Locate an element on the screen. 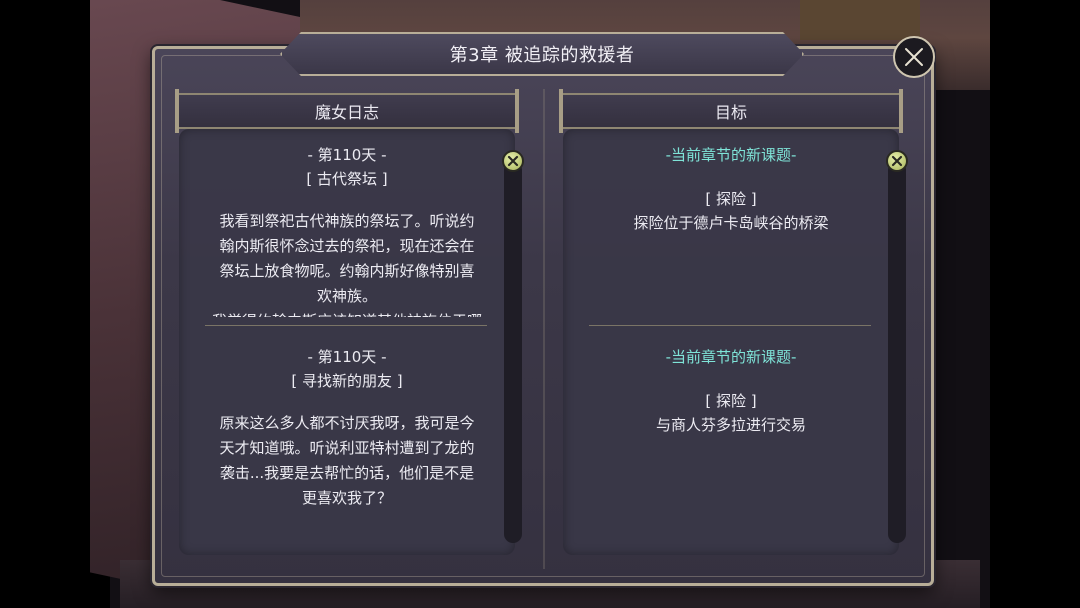 The image size is (1080, 608). goal-entry: -当前章节的新课题- [ 探险 ] 与商人芬多拉进行交易 is located at coordinates (731, 391).